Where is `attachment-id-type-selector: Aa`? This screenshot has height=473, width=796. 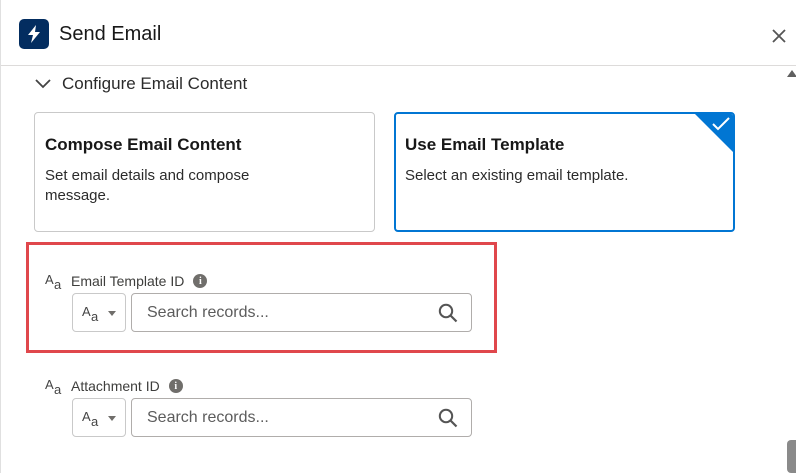
attachment-id-type-selector: Aa is located at coordinates (99, 417).